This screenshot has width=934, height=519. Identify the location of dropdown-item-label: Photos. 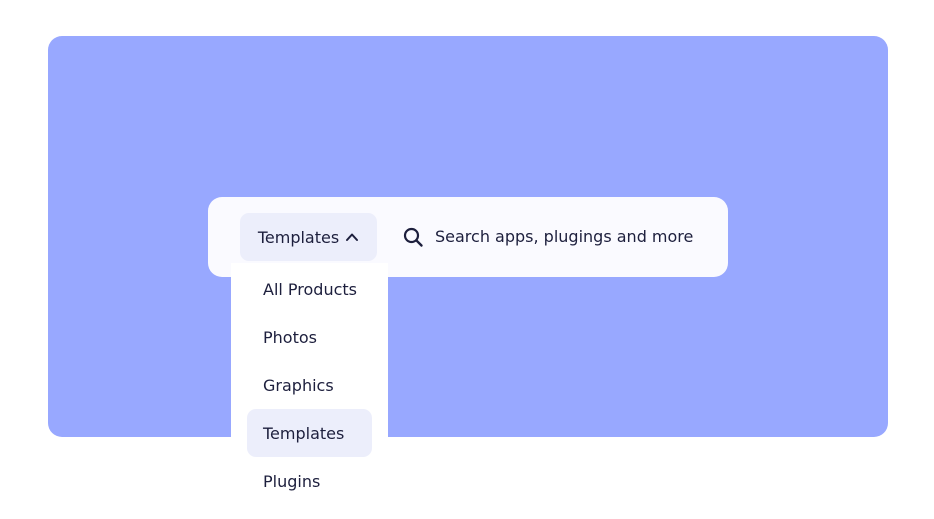
(290, 337).